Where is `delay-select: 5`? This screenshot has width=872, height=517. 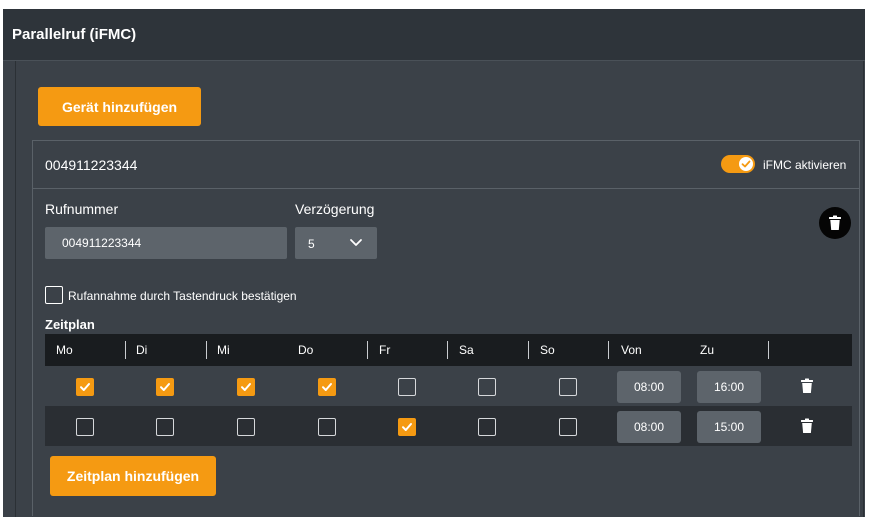 delay-select: 5 is located at coordinates (336, 243).